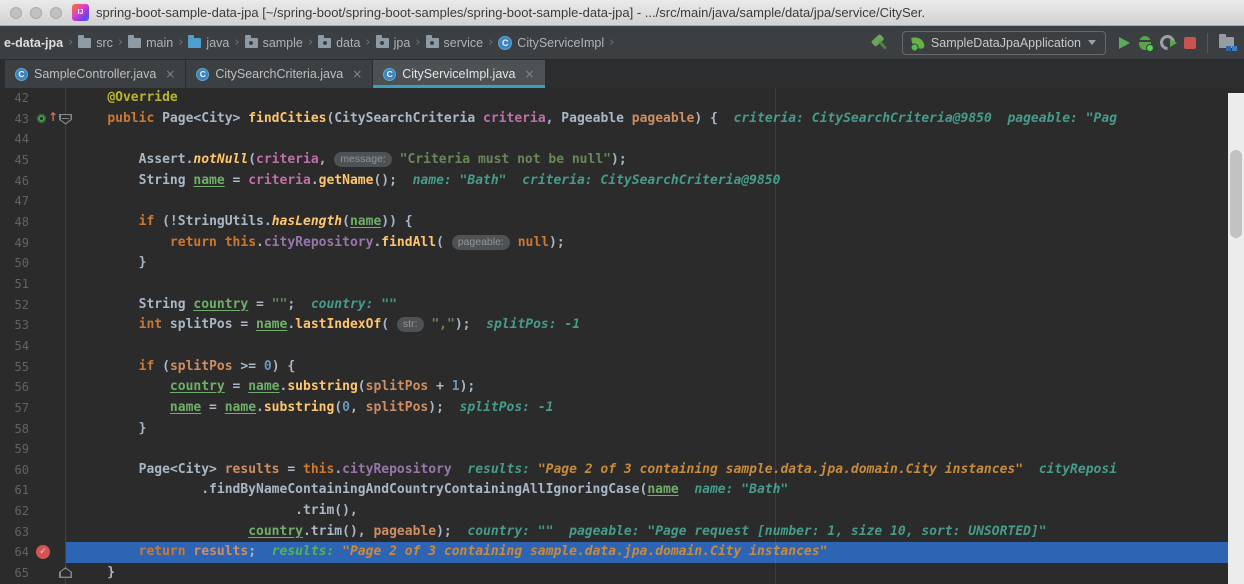 The image size is (1244, 584). I want to click on line-number: 64, so click(17, 552).